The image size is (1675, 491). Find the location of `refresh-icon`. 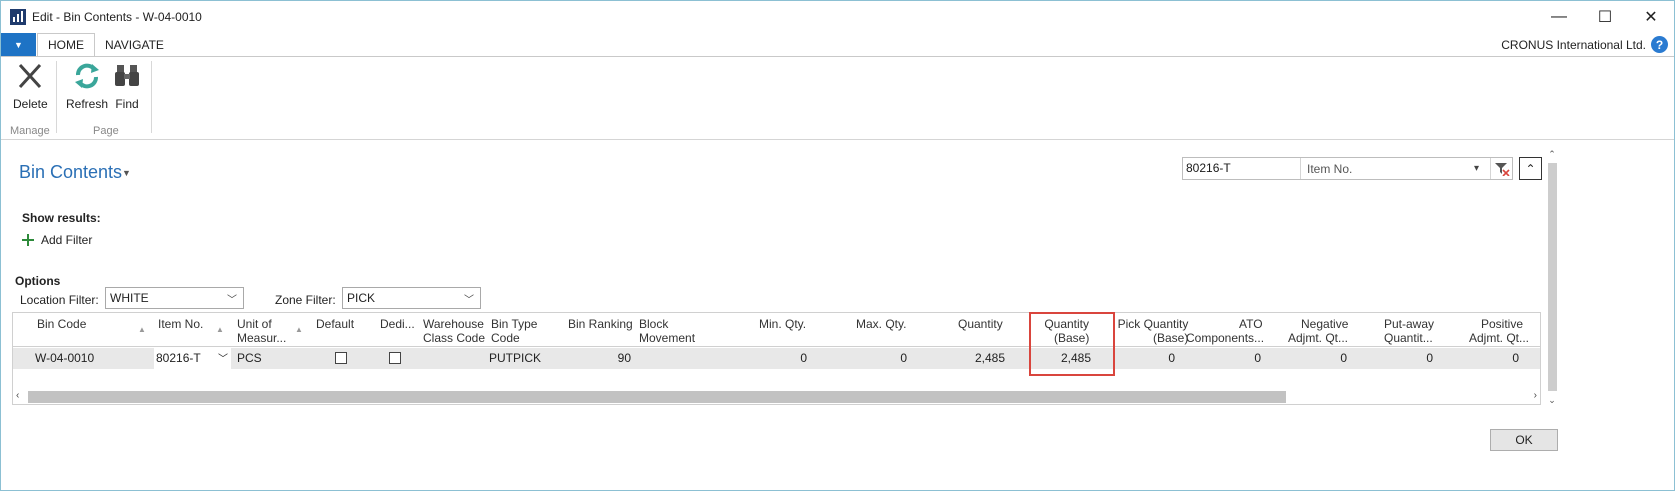

refresh-icon is located at coordinates (87, 76).